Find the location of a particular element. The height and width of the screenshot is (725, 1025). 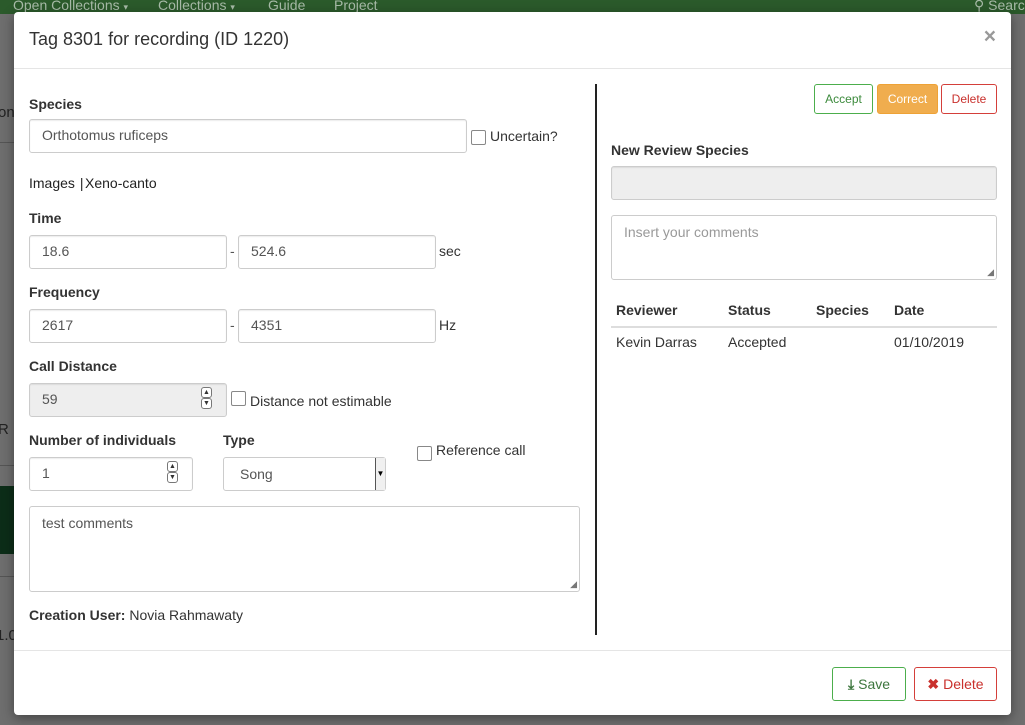

call-distance-label: Call Distance is located at coordinates (73, 366).